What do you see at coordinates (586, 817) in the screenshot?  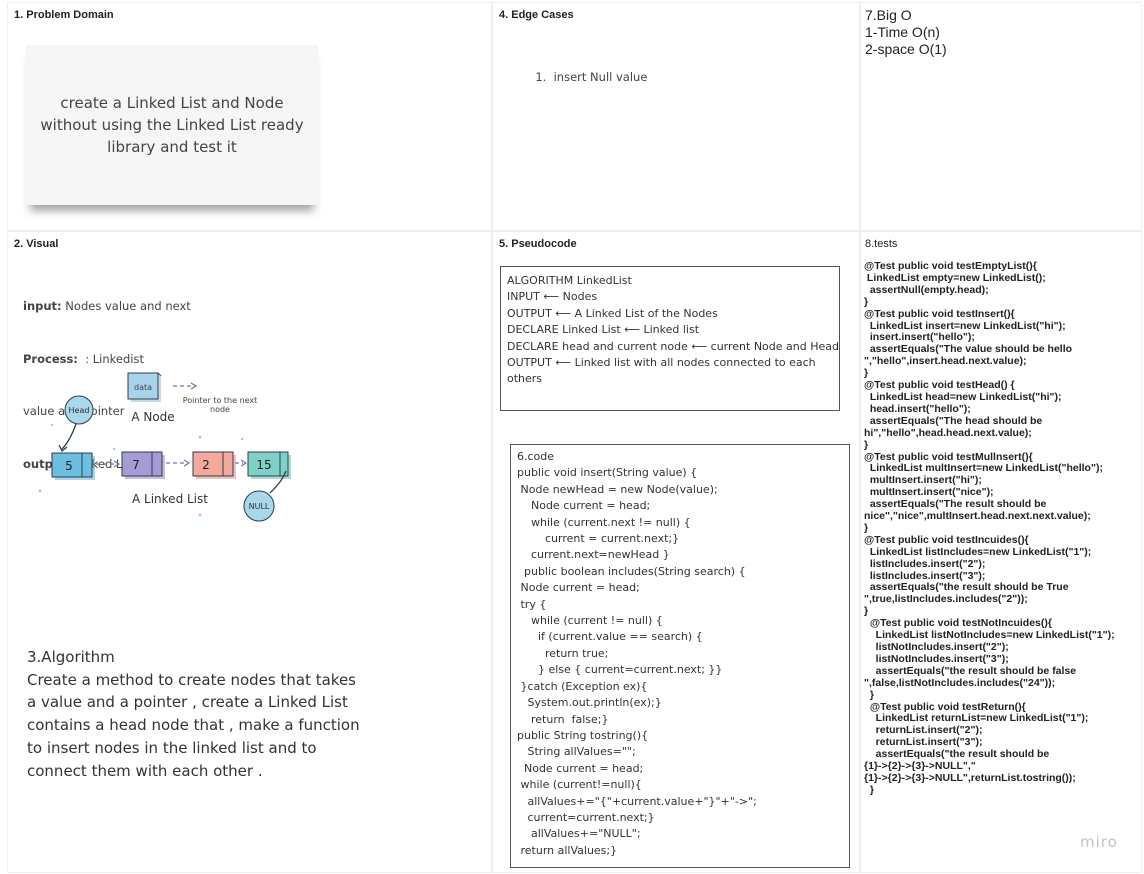 I see `code-line: current=current.next;}` at bounding box center [586, 817].